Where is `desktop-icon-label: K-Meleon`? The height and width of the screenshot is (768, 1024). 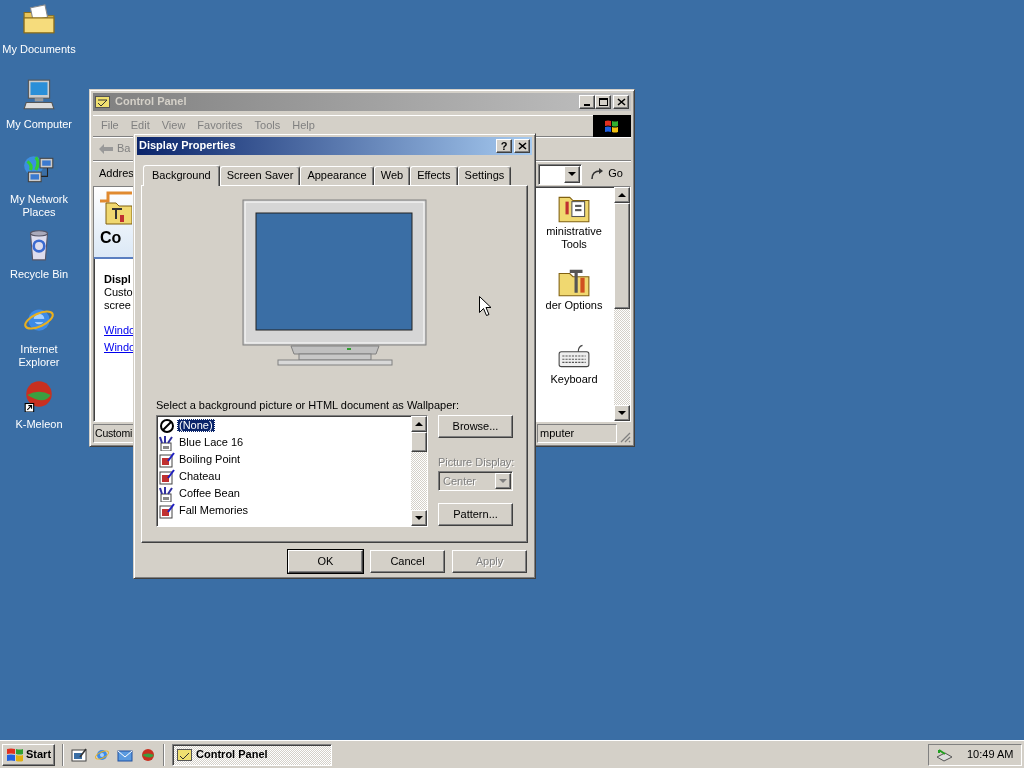
desktop-icon-label: K-Meleon is located at coordinates (39, 424).